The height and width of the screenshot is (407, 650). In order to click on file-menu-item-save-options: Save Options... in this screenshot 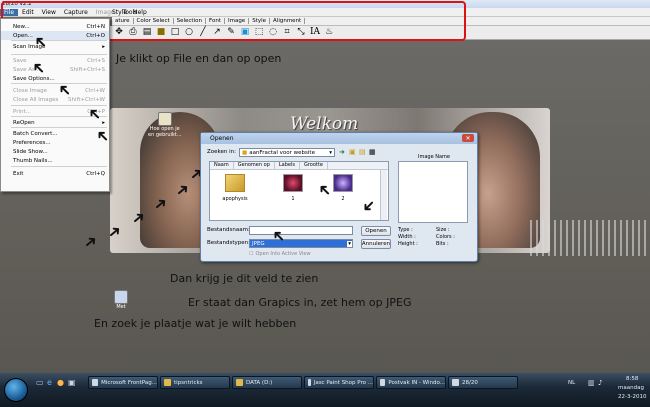, I will do `click(55, 78)`.